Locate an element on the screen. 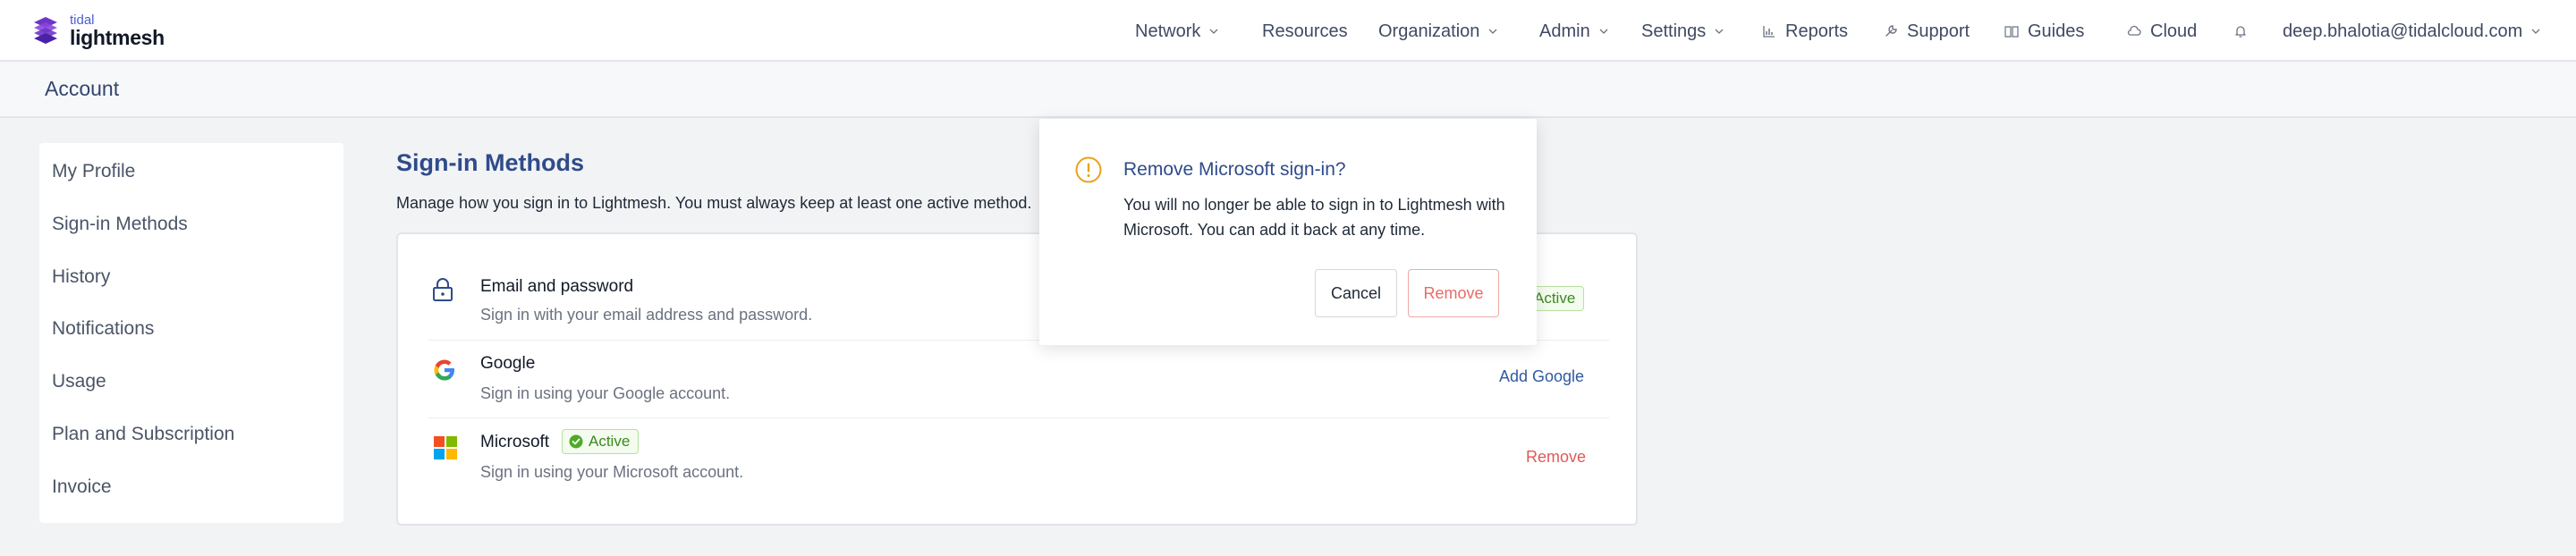 The width and height of the screenshot is (2576, 556). sidebar-item-notifications: Notifications is located at coordinates (103, 329).